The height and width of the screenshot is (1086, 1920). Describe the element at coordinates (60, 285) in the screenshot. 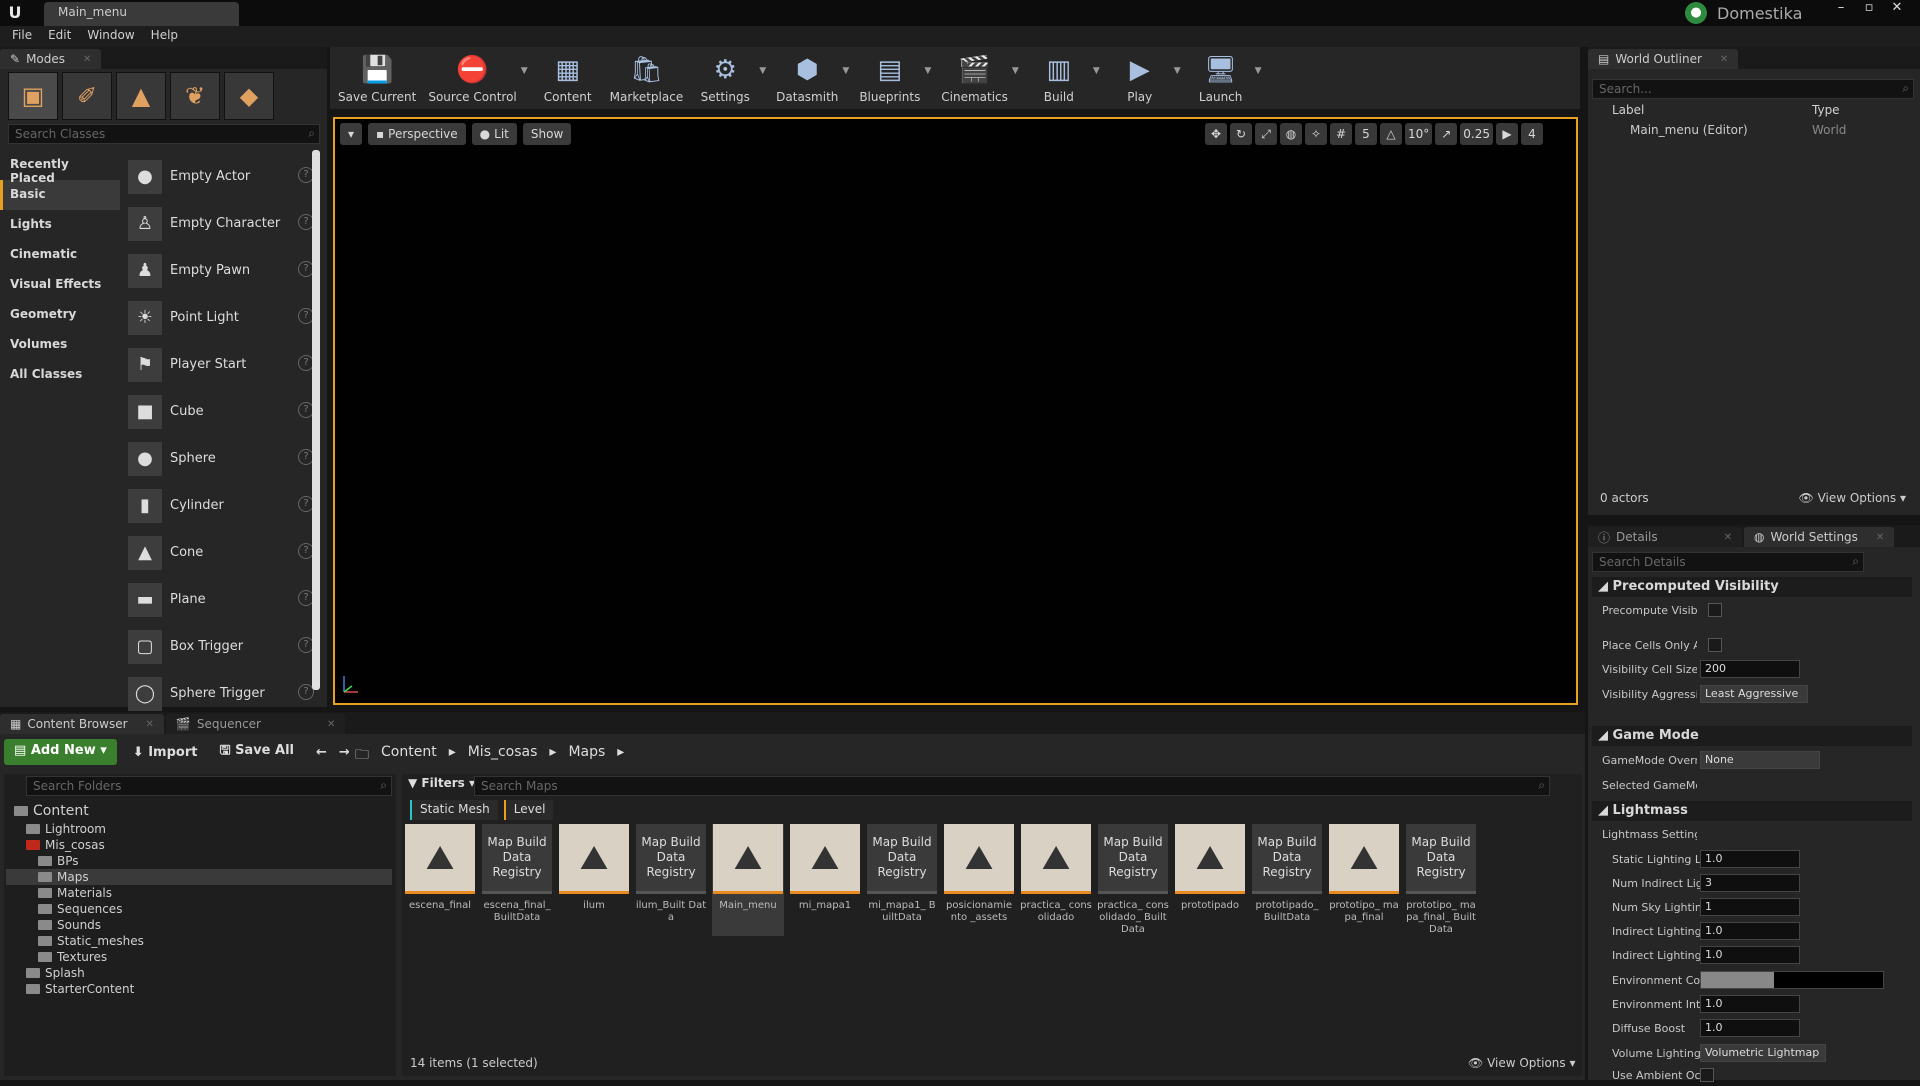

I see `category-visual-effects: Visual Effects` at that location.